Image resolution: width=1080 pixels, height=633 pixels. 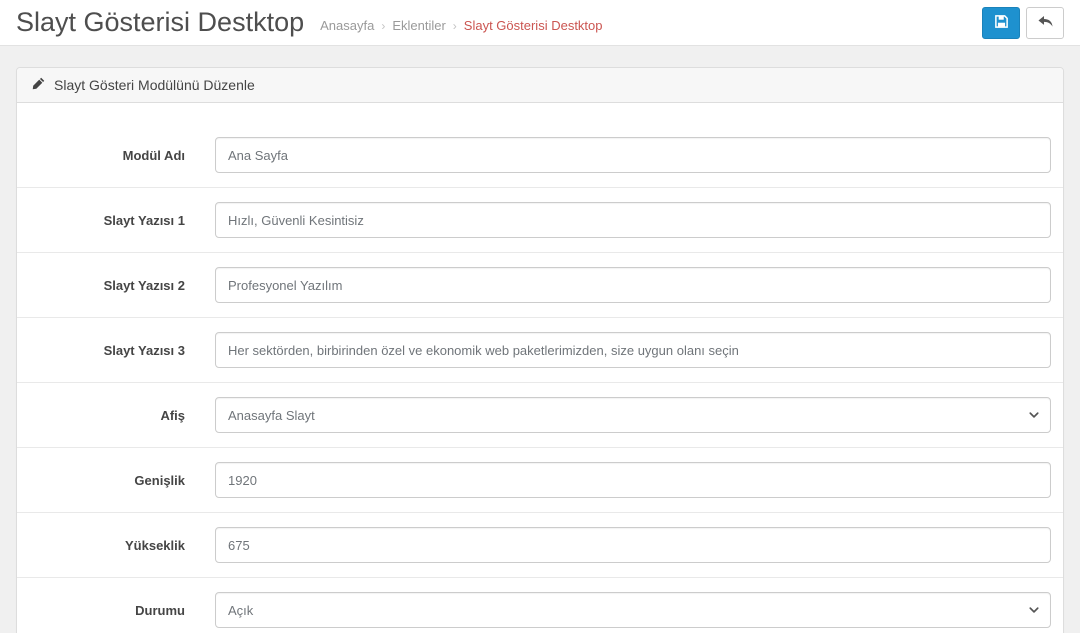 I want to click on panel-title: Slayt Gösteri Modülünü Düzenle, so click(x=154, y=85).